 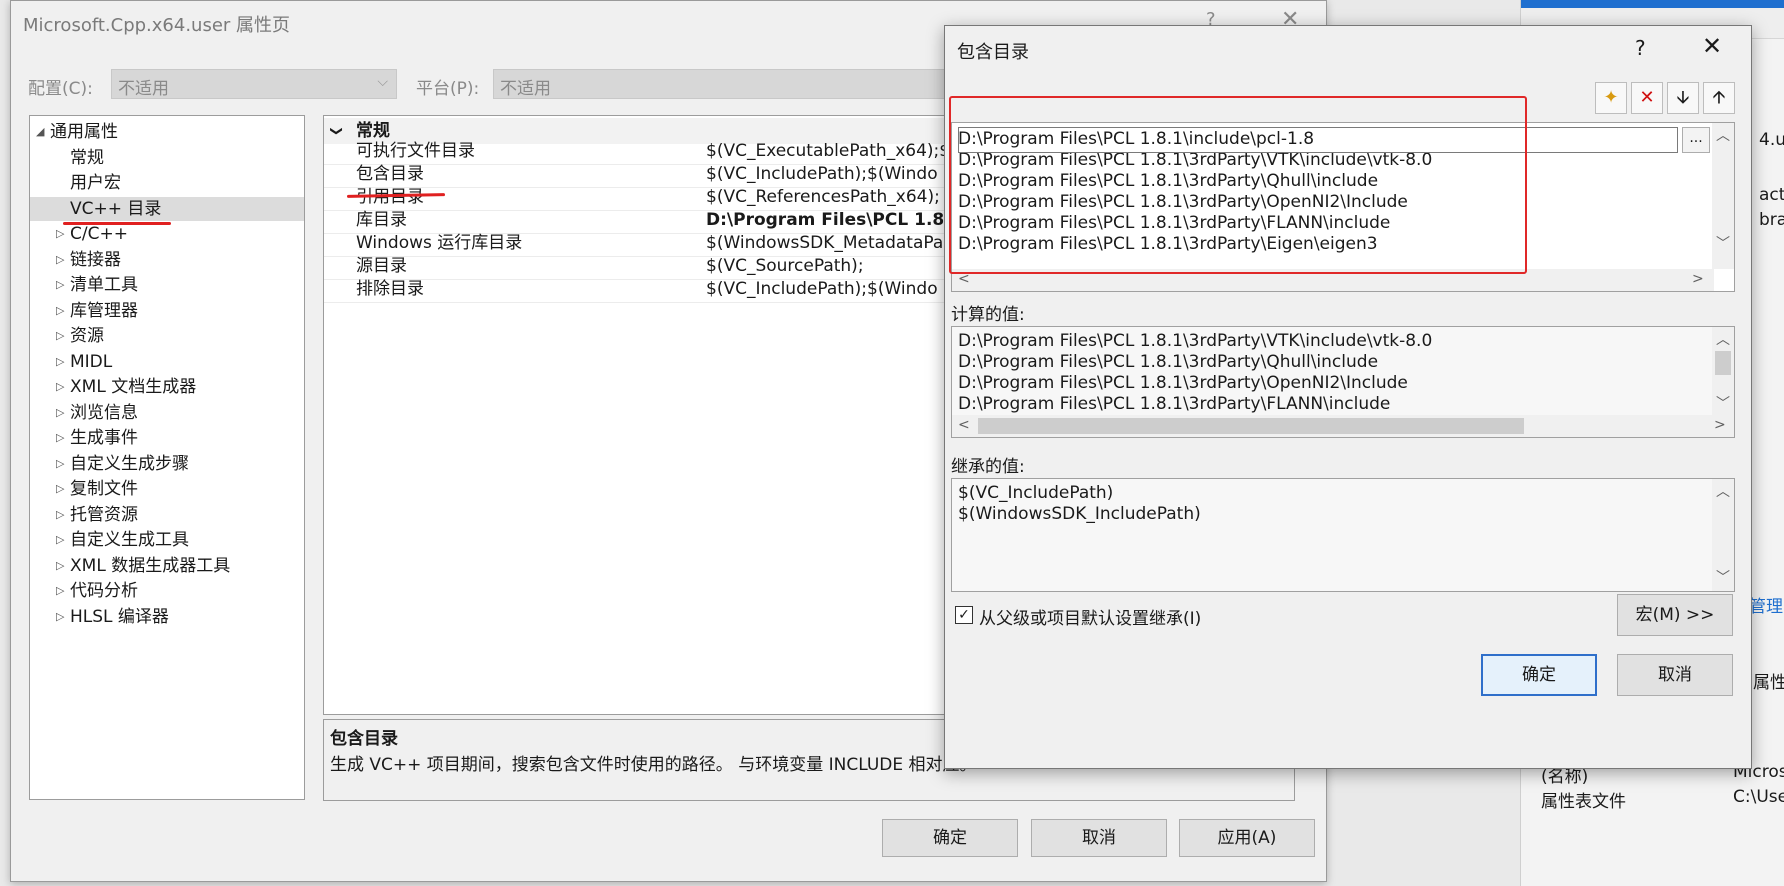 What do you see at coordinates (254, 84) in the screenshot?
I see `config-select: 不适用 ⌵` at bounding box center [254, 84].